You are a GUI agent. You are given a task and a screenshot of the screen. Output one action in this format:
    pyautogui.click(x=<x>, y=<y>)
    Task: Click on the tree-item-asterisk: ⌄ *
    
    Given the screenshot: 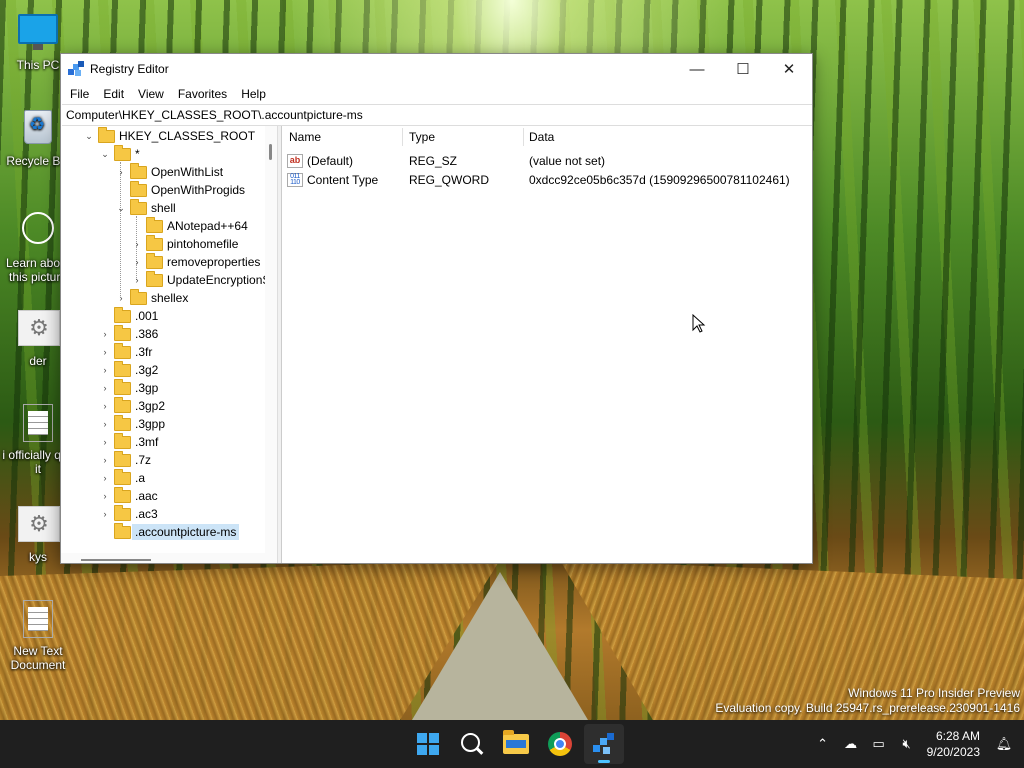 What is the action you would take?
    pyautogui.click(x=119, y=153)
    